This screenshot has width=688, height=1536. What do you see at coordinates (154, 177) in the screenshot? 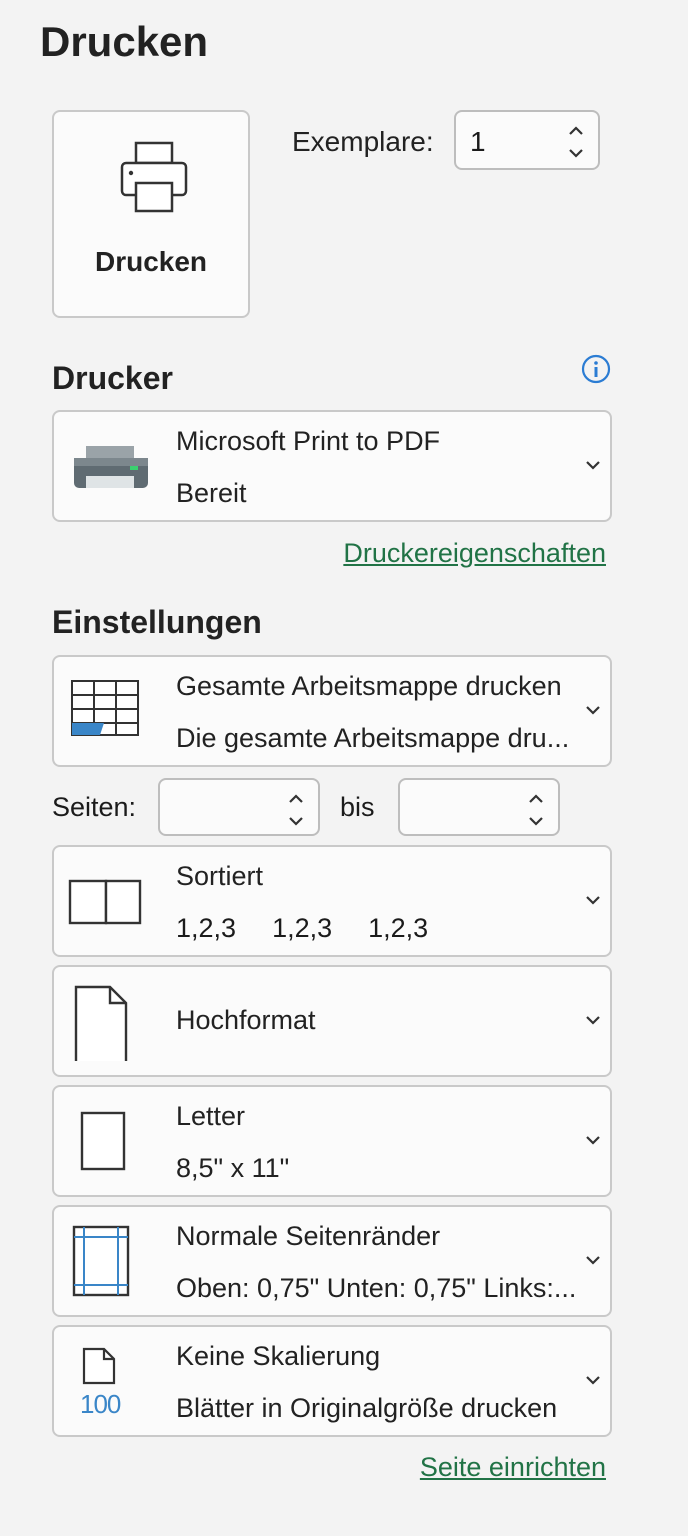
I see `printer-icon` at bounding box center [154, 177].